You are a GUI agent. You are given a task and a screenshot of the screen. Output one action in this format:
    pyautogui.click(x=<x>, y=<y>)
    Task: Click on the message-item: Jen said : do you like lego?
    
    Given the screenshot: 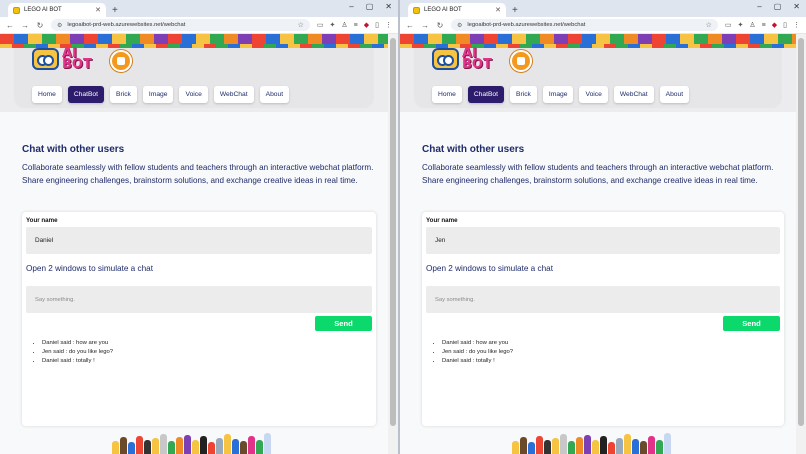 What is the action you would take?
    pyautogui.click(x=77, y=352)
    